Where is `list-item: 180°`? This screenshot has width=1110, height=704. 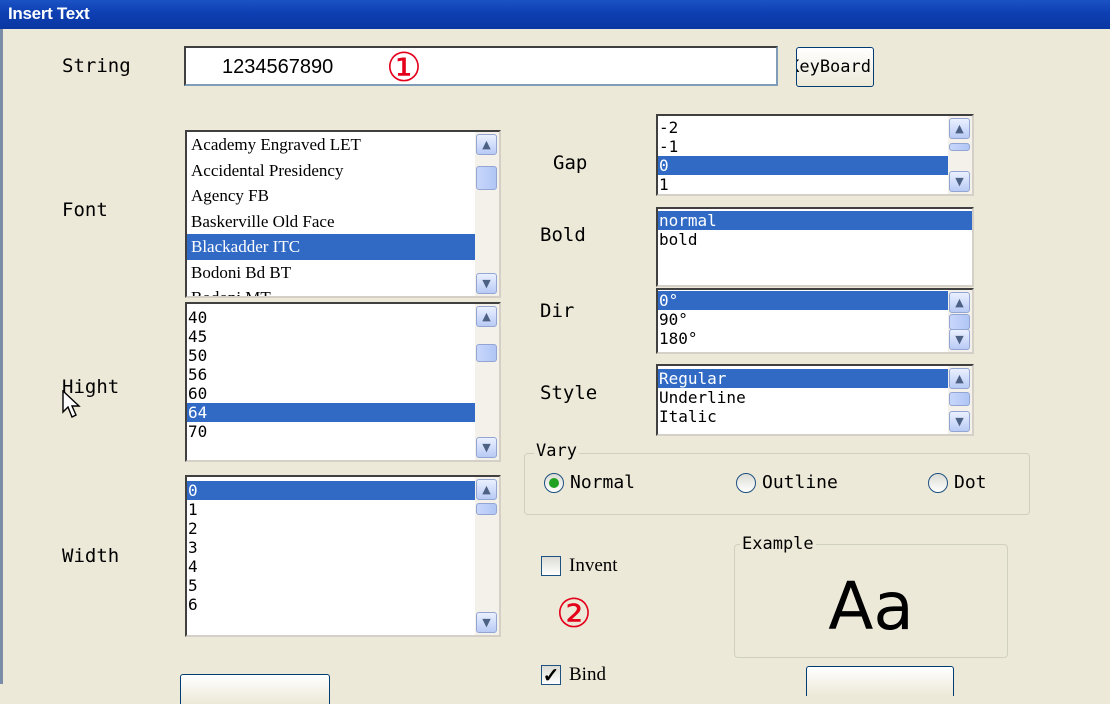
list-item: 180° is located at coordinates (803, 338).